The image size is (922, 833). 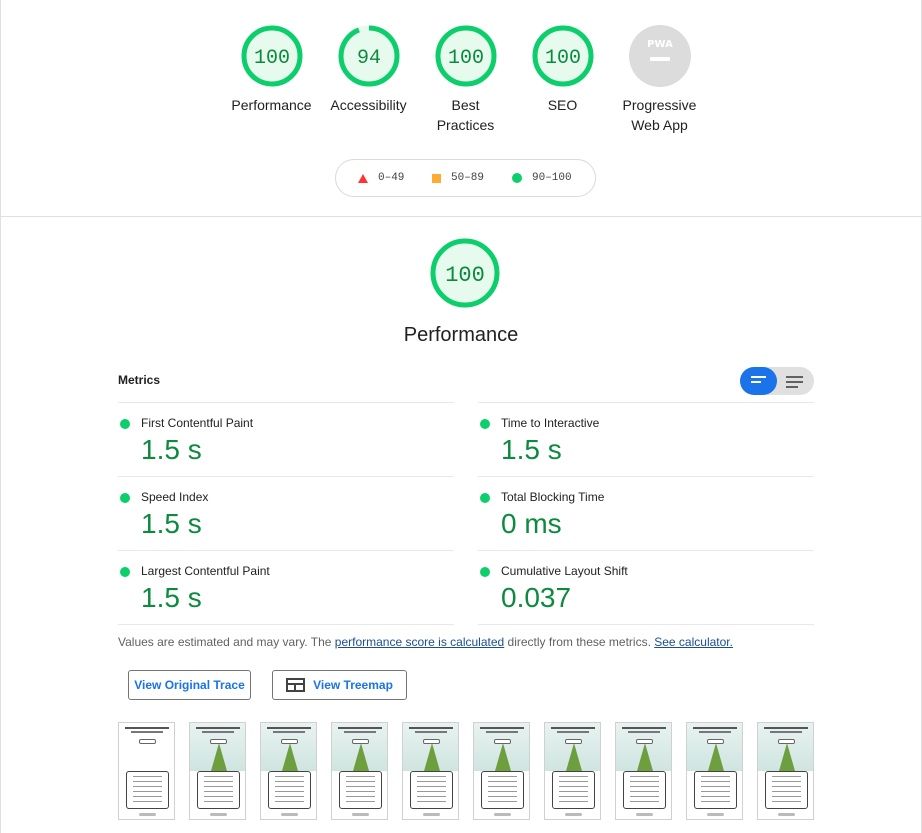 I want to click on view-original-trace-button: View Original Trace, so click(x=189, y=685).